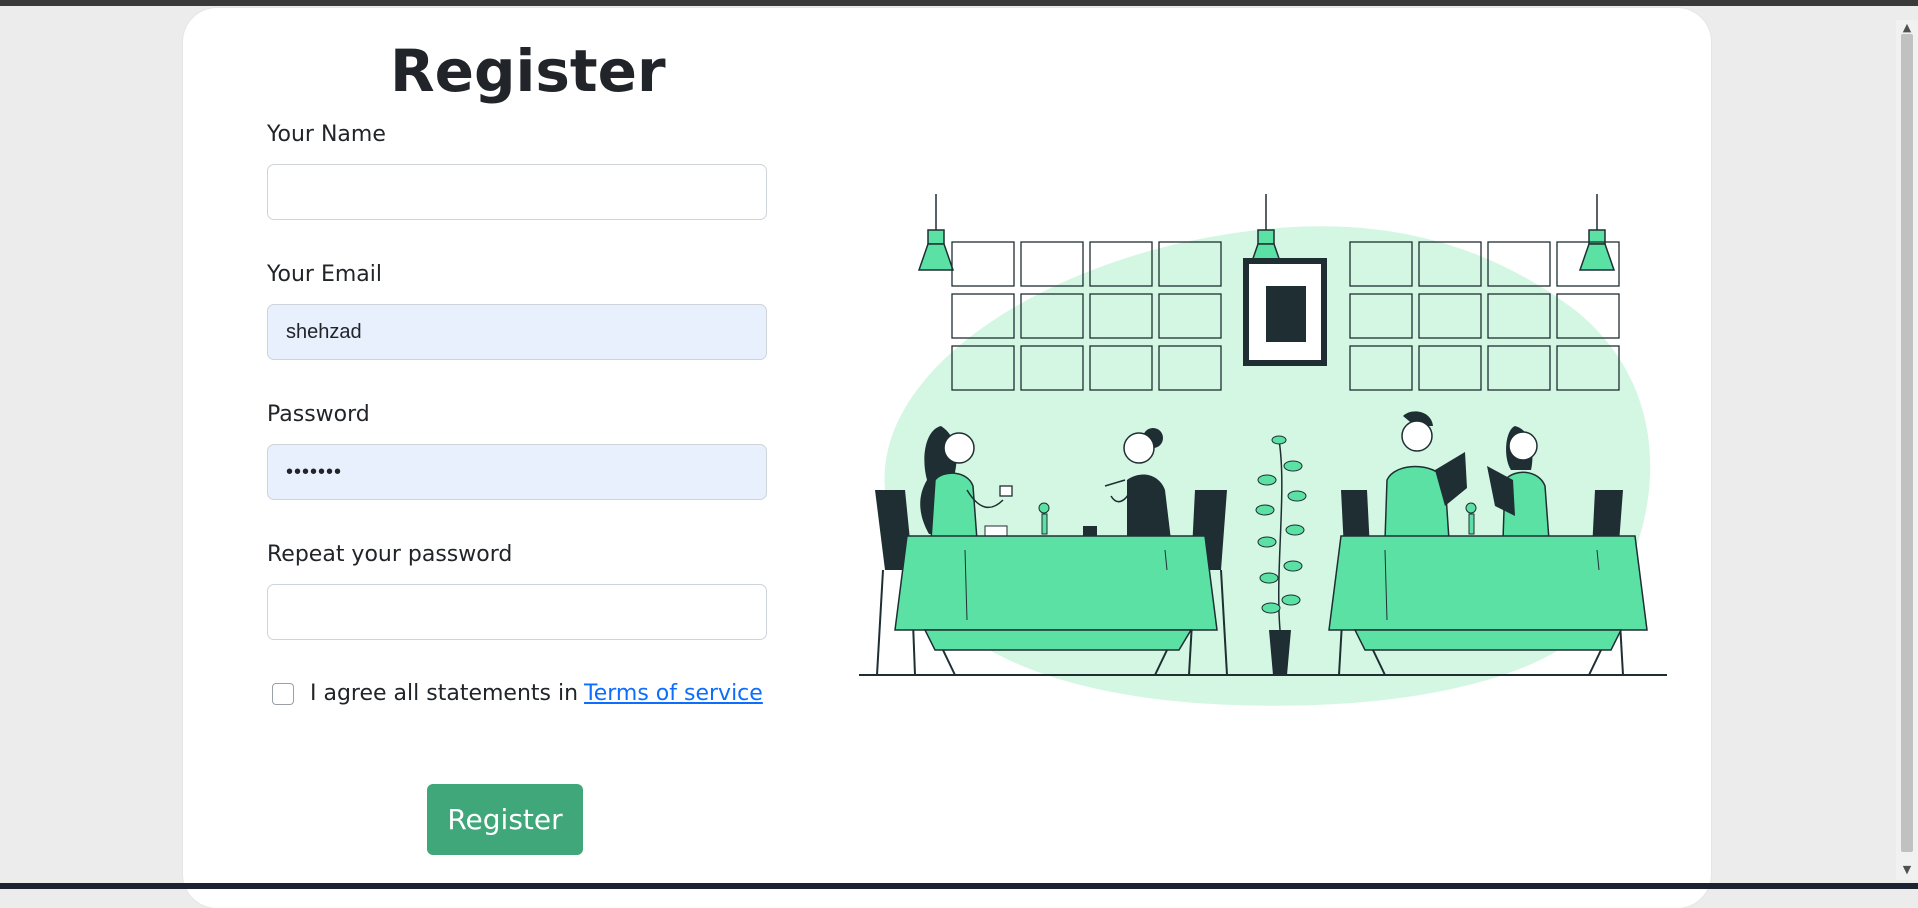 Image resolution: width=1918 pixels, height=908 pixels. What do you see at coordinates (326, 134) in the screenshot?
I see `name-label: Your Name` at bounding box center [326, 134].